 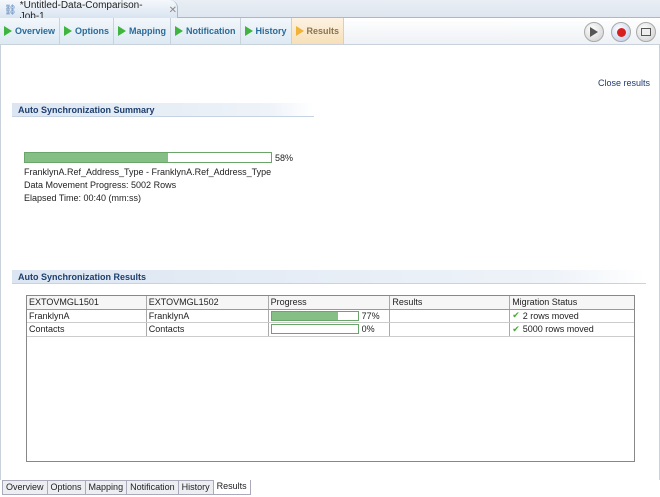 What do you see at coordinates (87, 315) in the screenshot?
I see `source-cell: FranklynA` at bounding box center [87, 315].